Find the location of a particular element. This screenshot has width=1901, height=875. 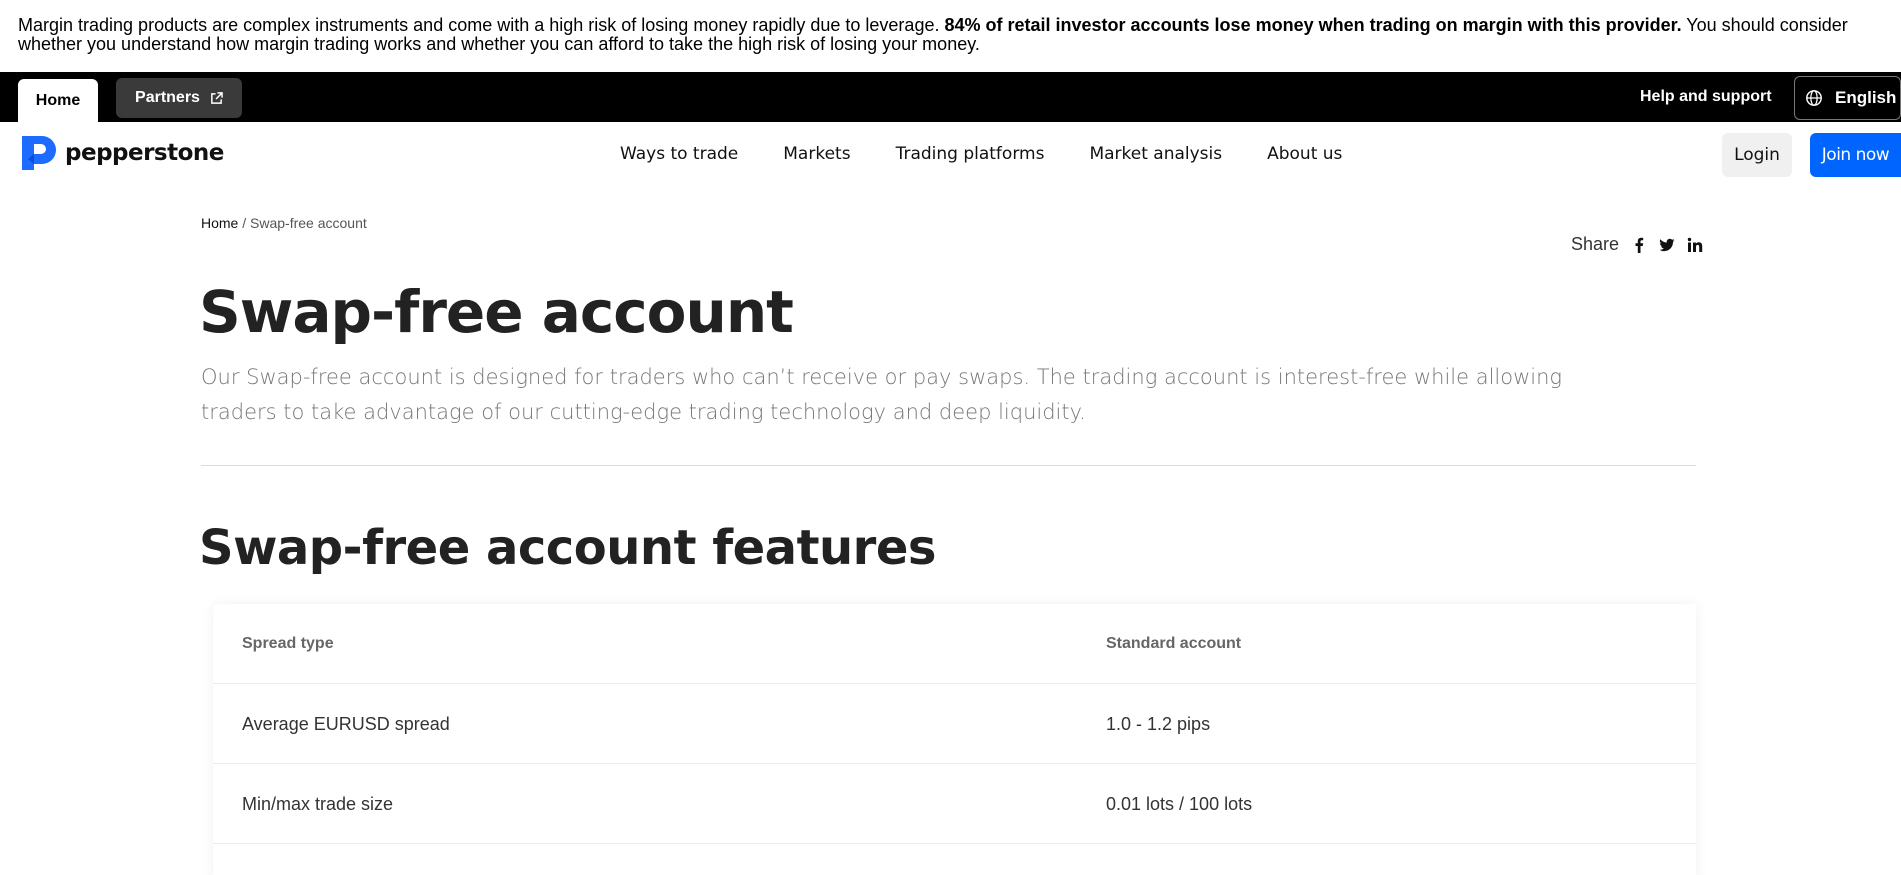

section-divider is located at coordinates (948, 465).